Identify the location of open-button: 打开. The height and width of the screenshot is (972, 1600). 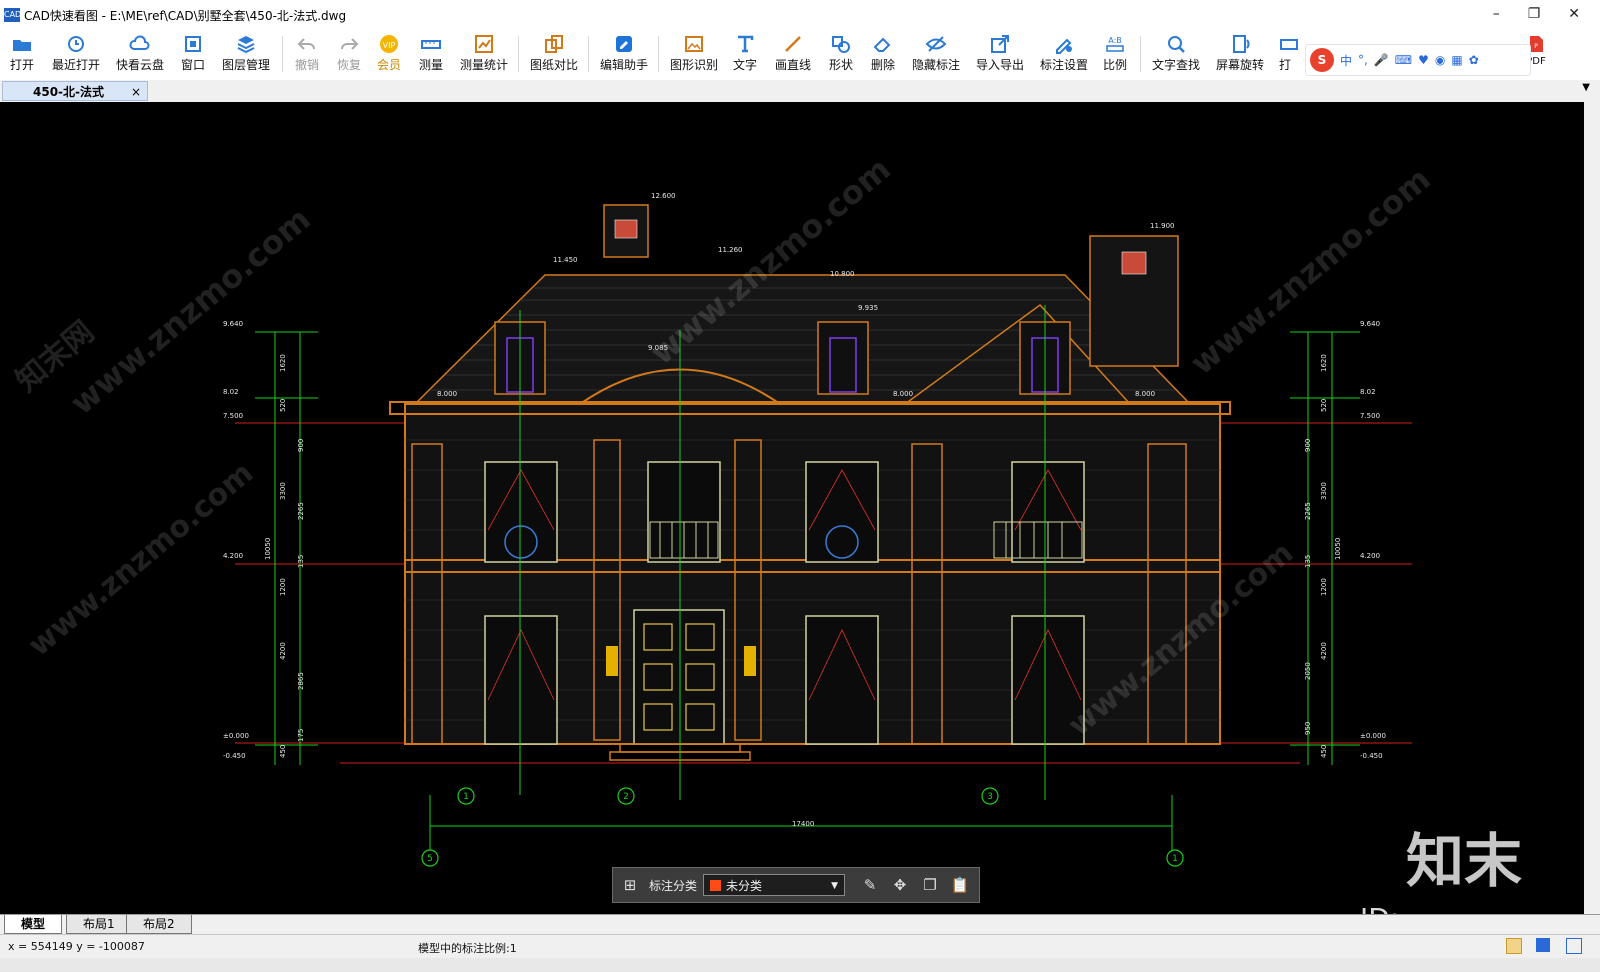
(22, 54).